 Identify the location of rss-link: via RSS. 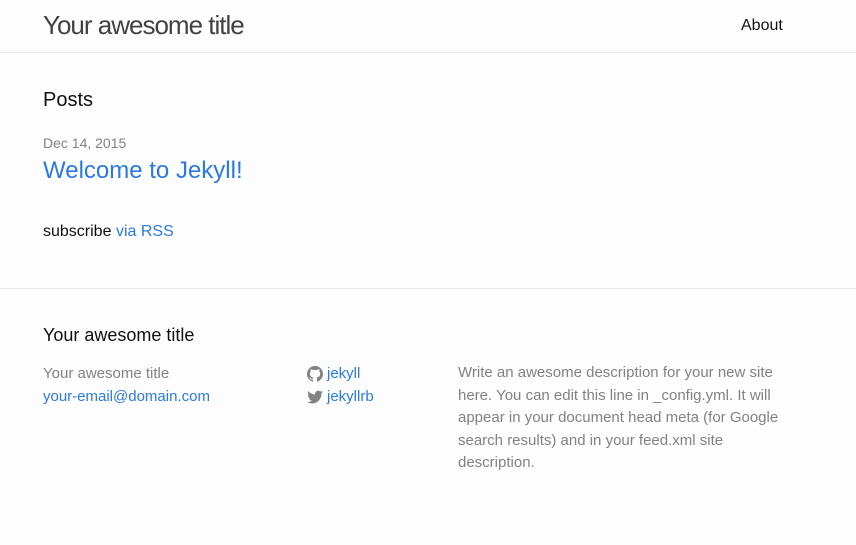
(145, 231).